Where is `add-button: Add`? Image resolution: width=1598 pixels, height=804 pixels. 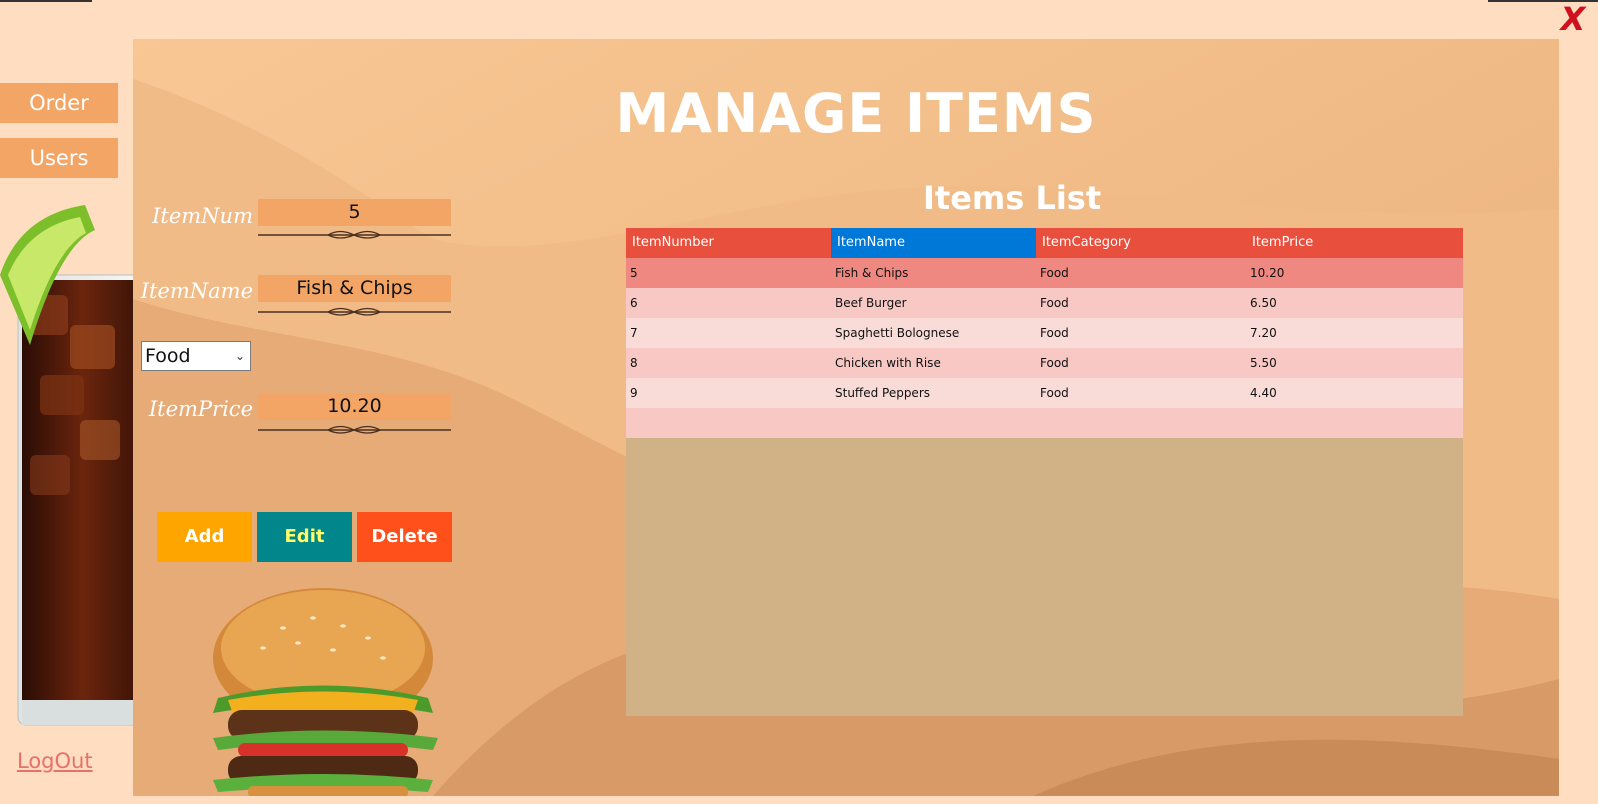 add-button: Add is located at coordinates (204, 537).